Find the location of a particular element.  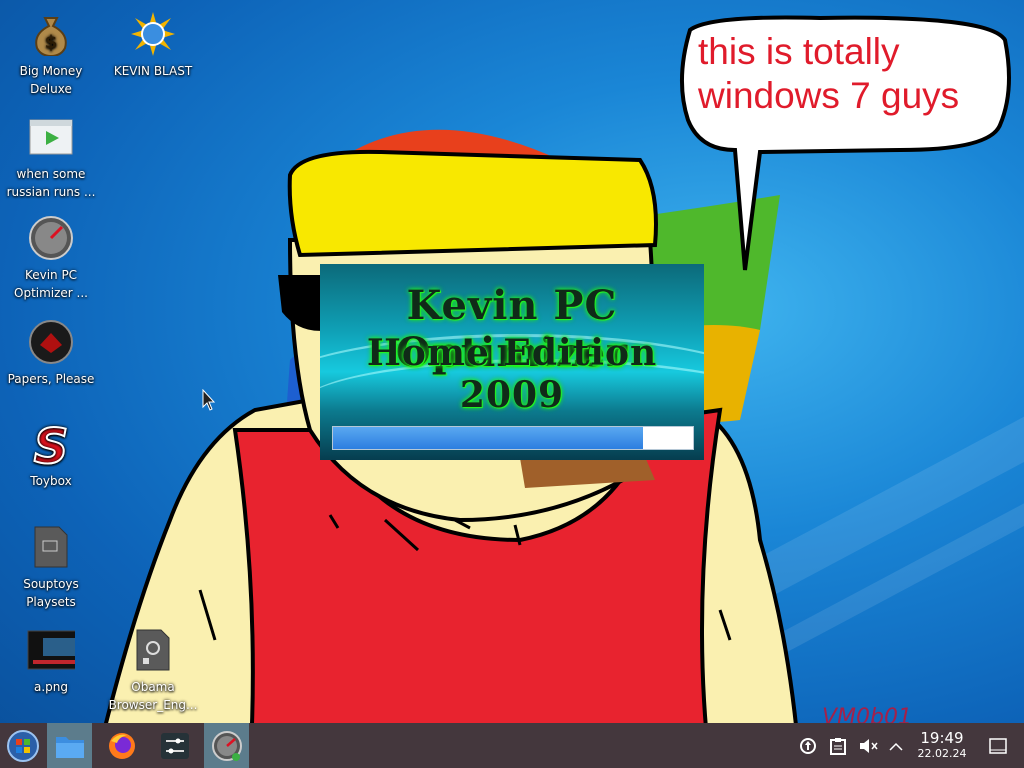

document-icon is located at coordinates (51, 547).